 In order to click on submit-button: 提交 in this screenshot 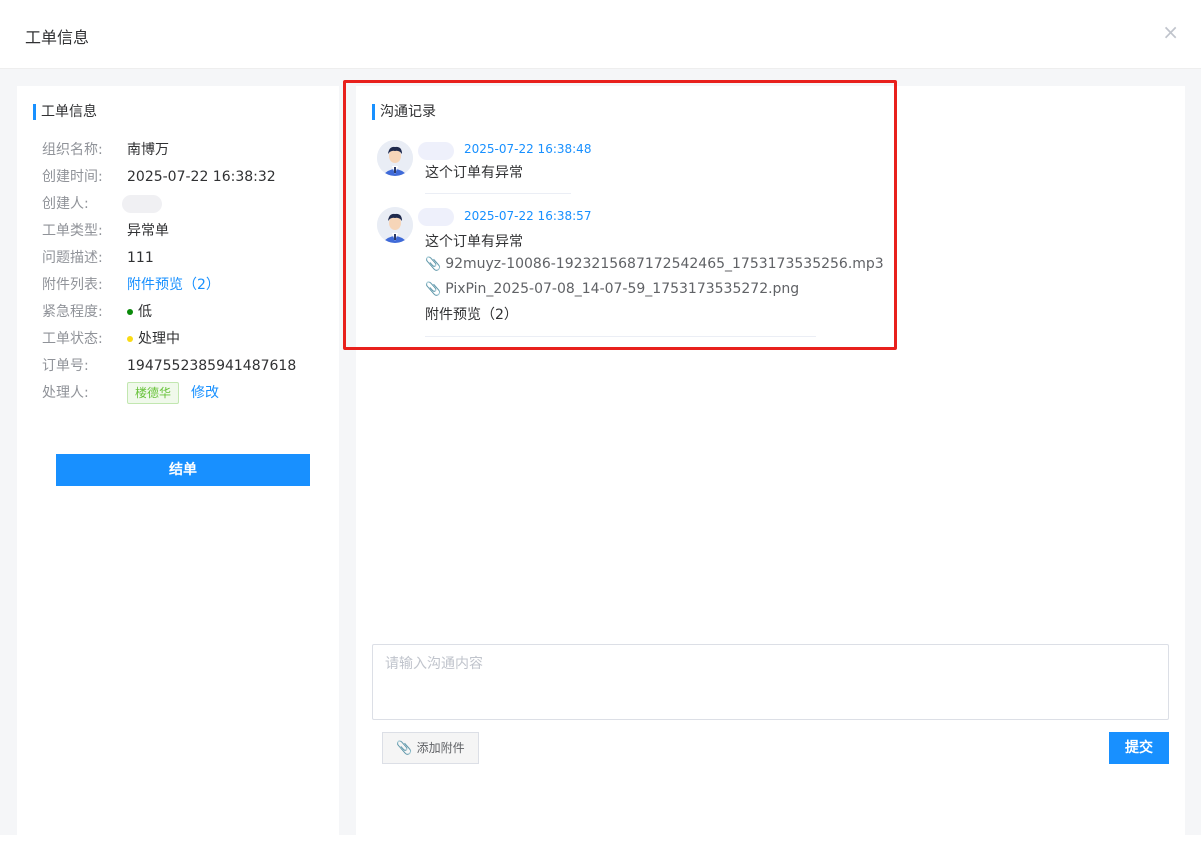, I will do `click(1139, 748)`.